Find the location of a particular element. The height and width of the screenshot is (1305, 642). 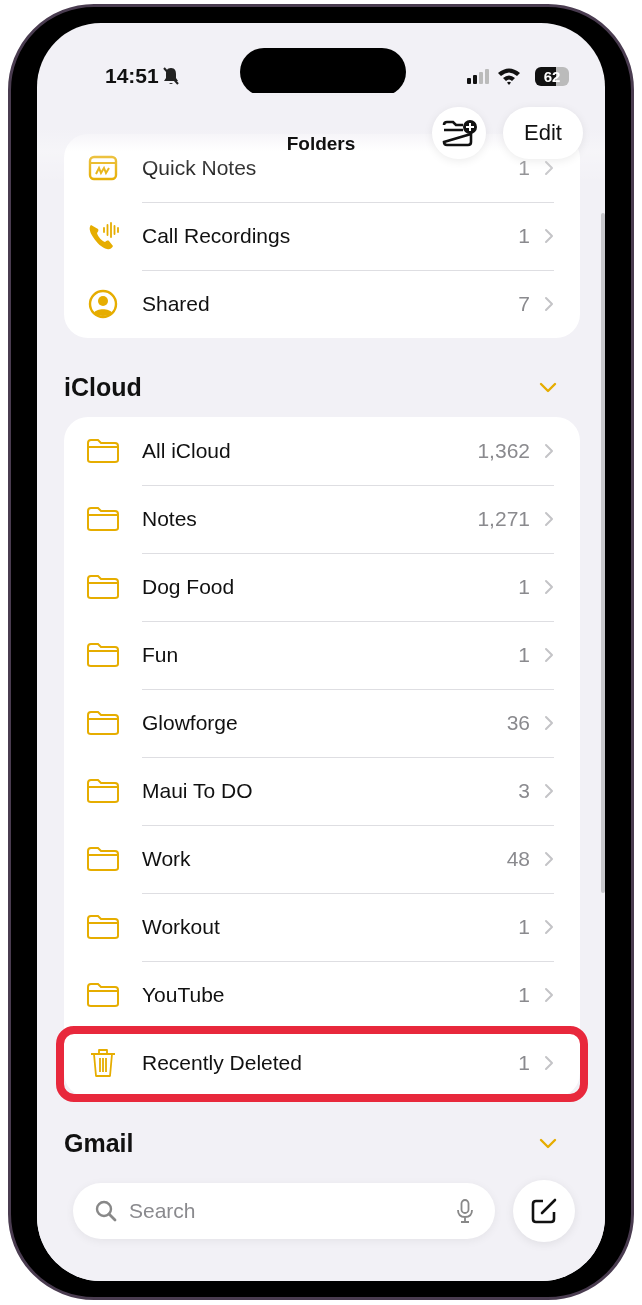

folder-name: Glowforge is located at coordinates (324, 722).